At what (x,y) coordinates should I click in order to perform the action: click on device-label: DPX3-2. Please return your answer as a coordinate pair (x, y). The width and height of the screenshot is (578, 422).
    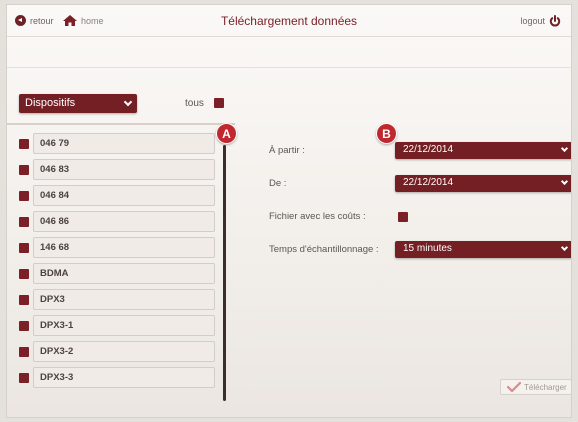
    Looking at the image, I should click on (124, 351).